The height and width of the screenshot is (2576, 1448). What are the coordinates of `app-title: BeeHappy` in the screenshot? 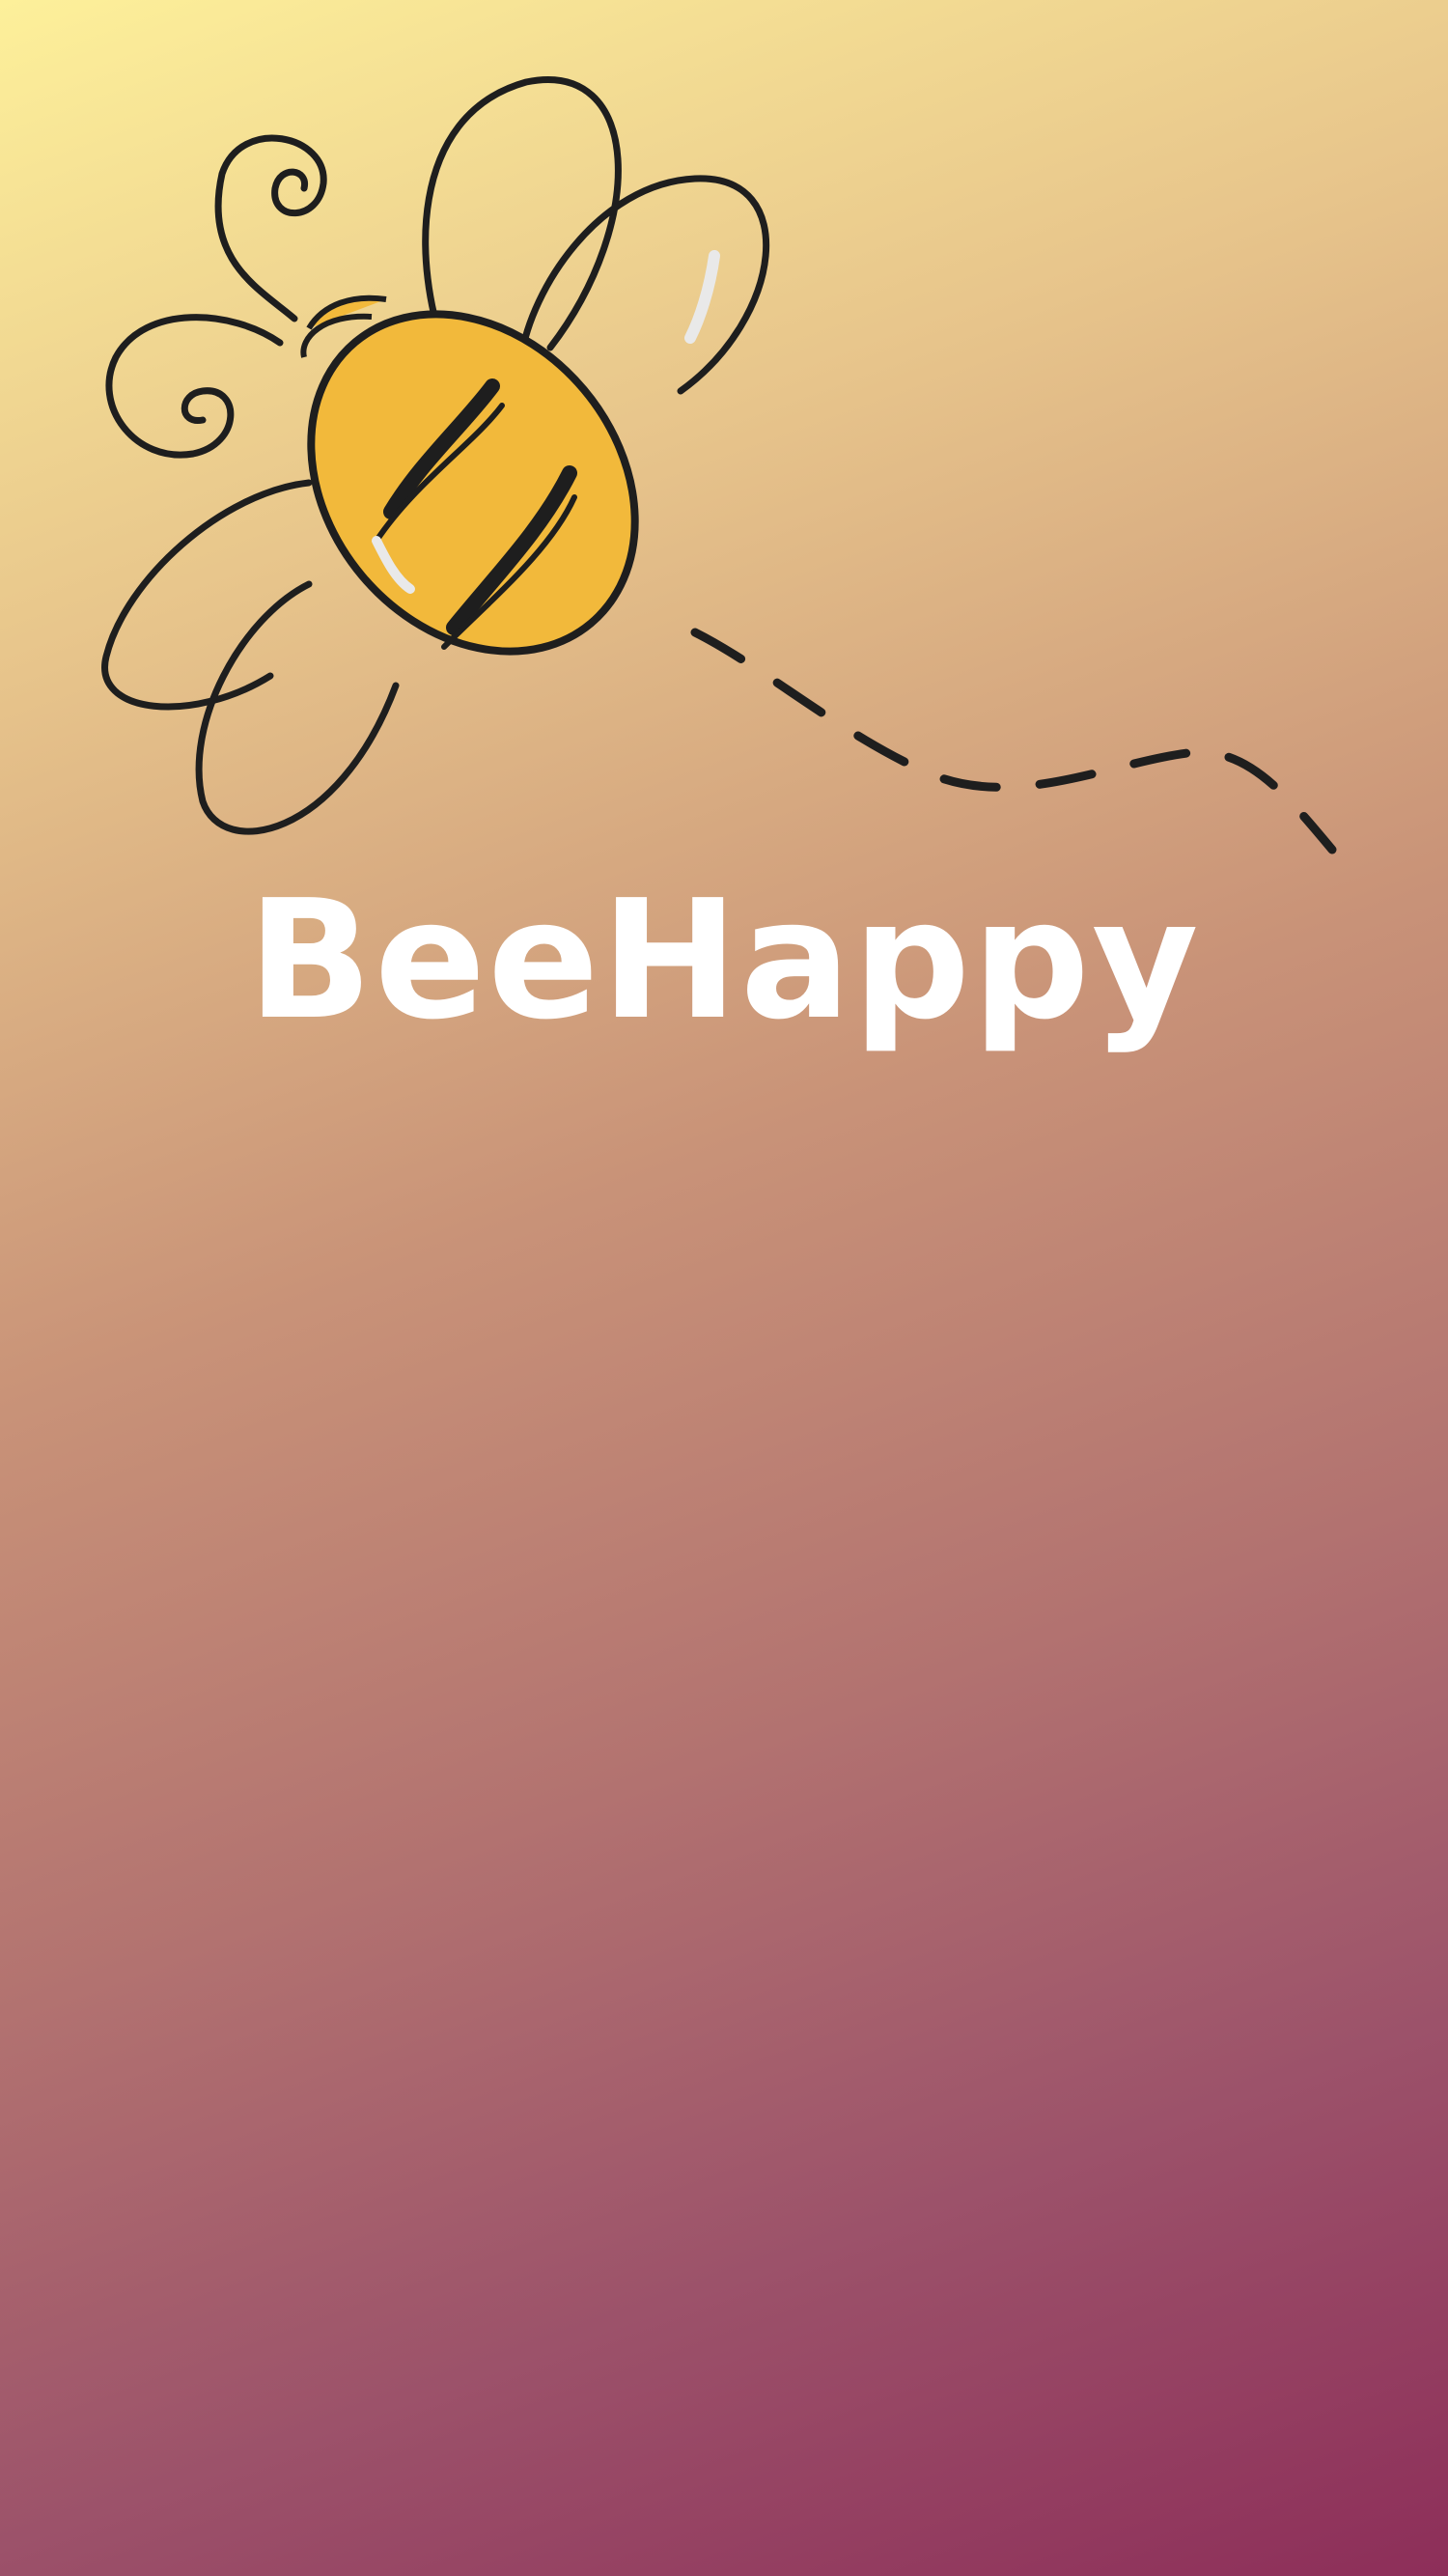 It's located at (724, 961).